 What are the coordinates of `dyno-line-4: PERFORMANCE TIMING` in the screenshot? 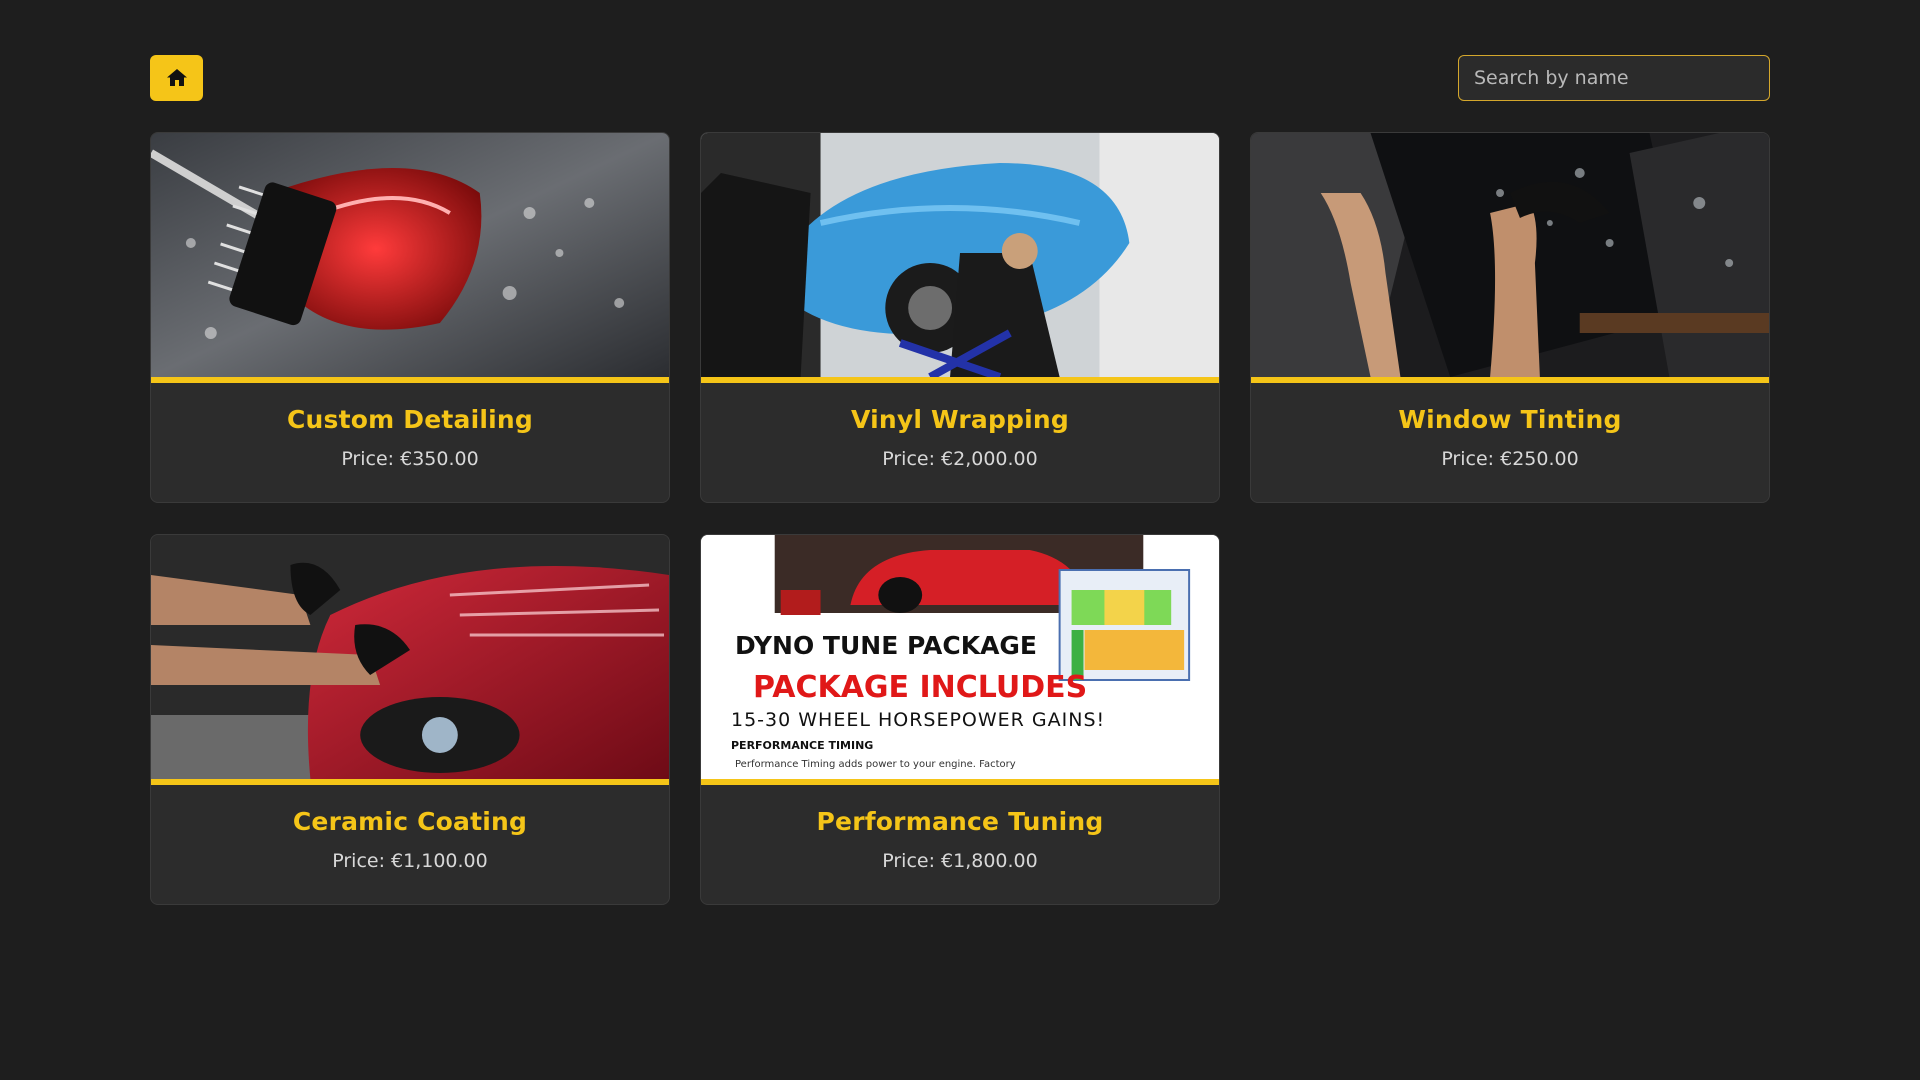 It's located at (802, 745).